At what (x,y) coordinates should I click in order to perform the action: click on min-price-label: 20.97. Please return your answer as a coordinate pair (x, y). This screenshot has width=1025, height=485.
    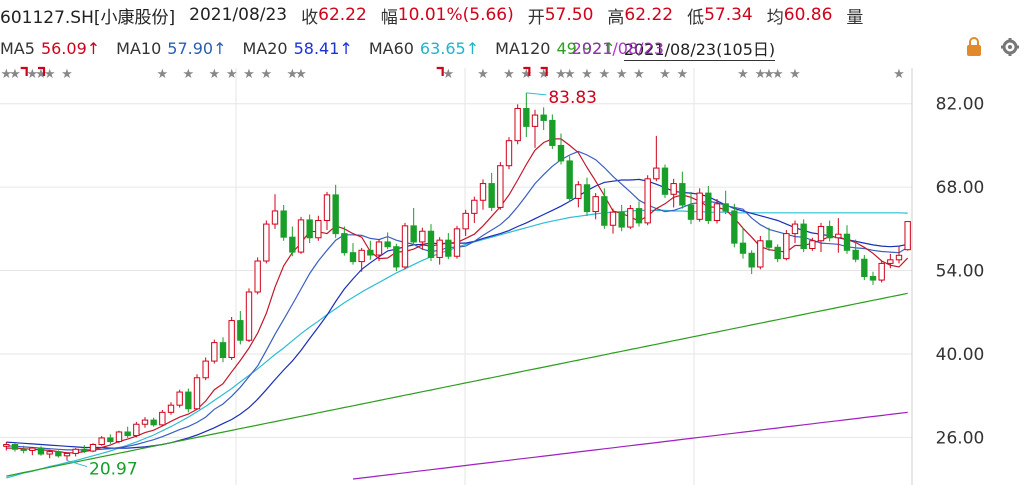
    Looking at the image, I should click on (113, 470).